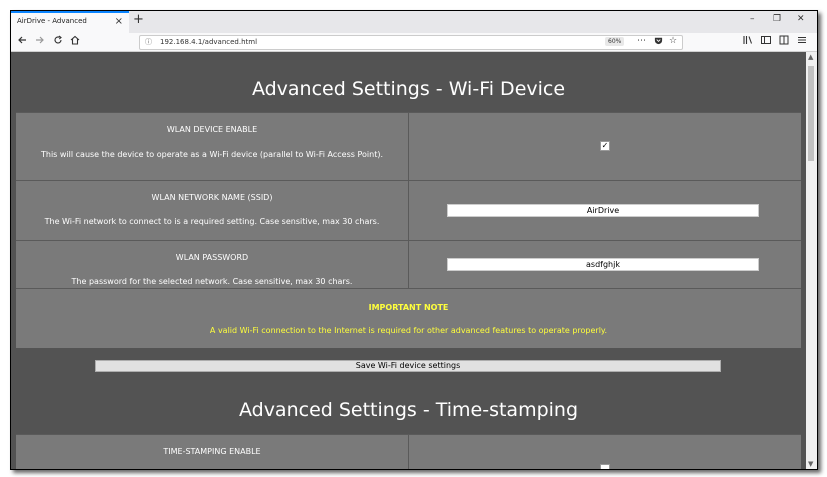  I want to click on scrollbar-thumb, so click(811, 113).